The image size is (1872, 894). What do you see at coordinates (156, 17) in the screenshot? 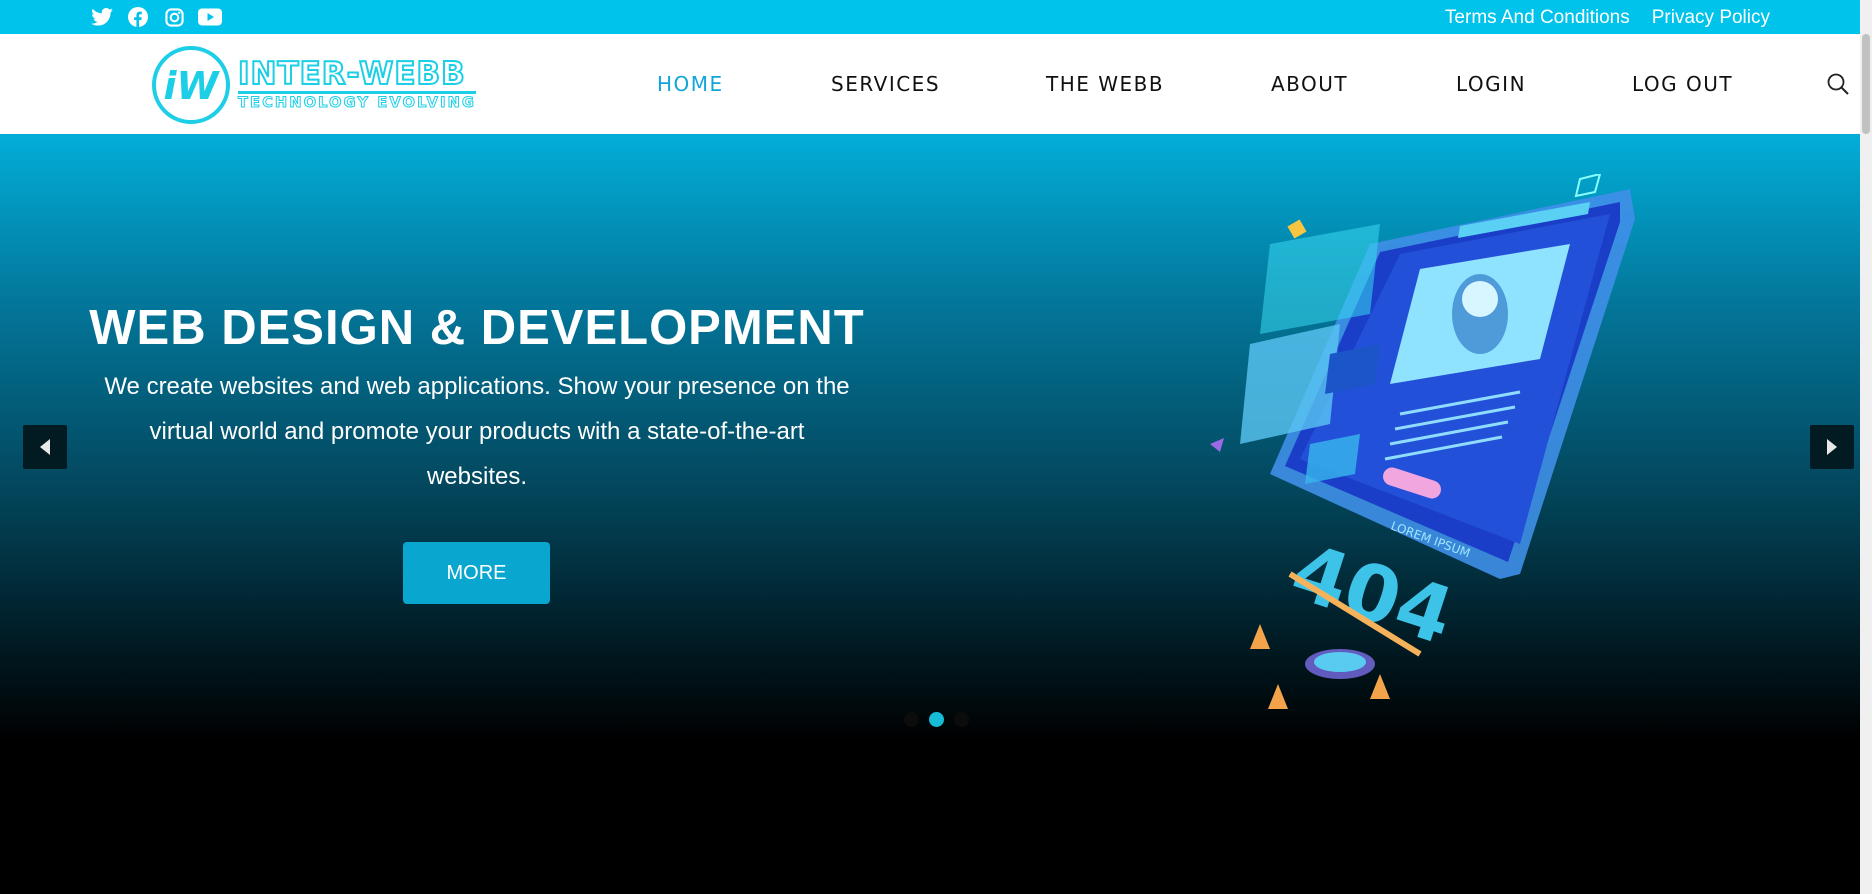
I see `social-links` at bounding box center [156, 17].